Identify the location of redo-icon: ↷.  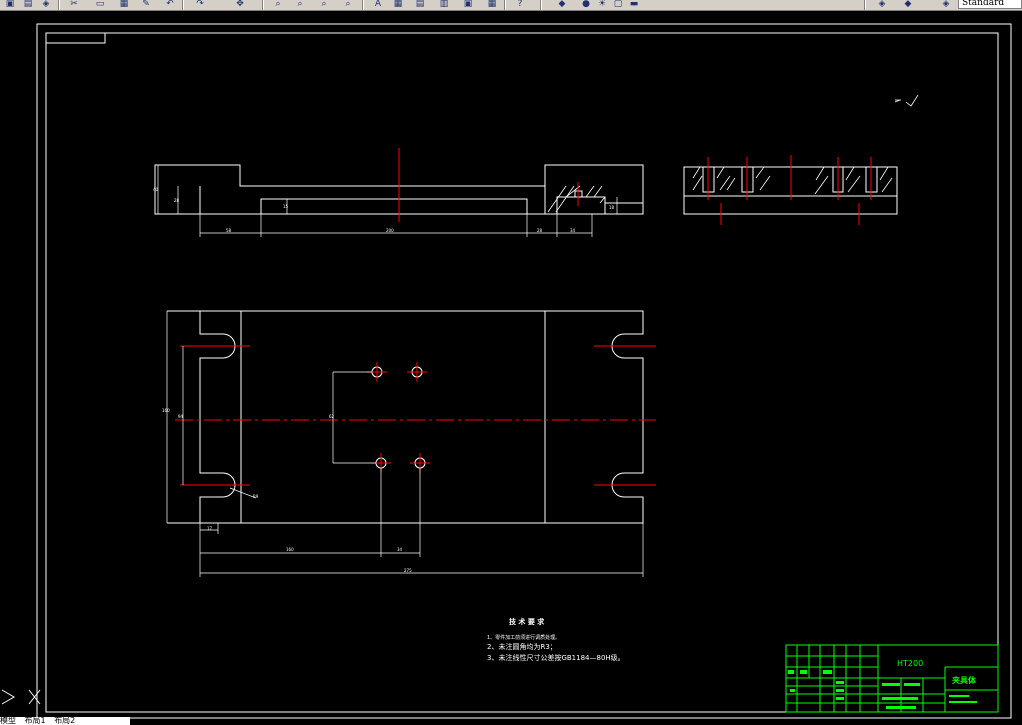
(200, 4).